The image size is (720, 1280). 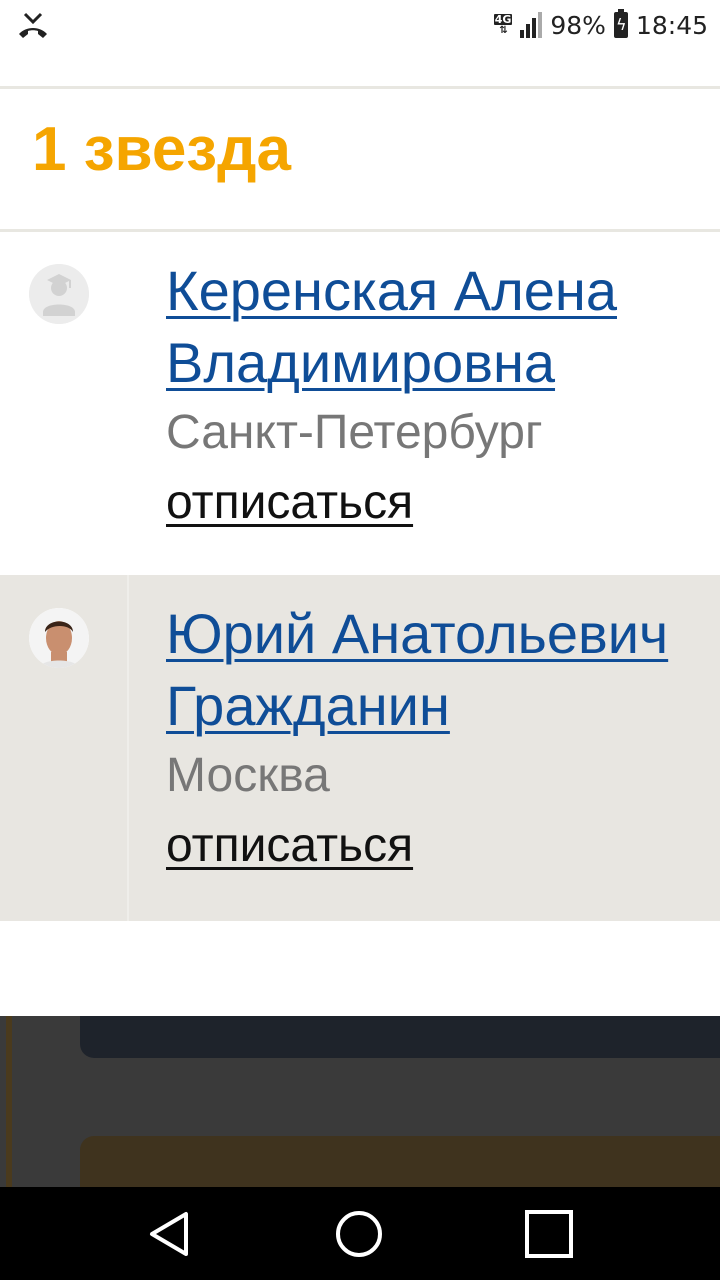 I want to click on status-bar: 4G ⇅ 98% ϟ 18:45, so click(x=360, y=25).